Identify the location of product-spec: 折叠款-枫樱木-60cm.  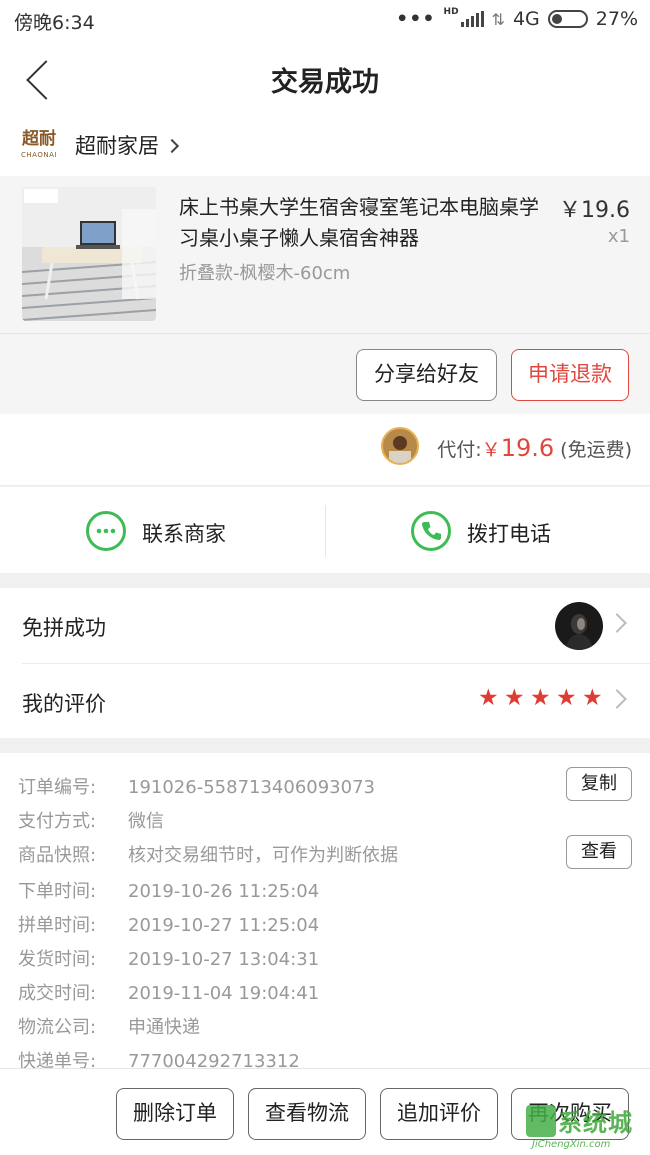
(265, 273).